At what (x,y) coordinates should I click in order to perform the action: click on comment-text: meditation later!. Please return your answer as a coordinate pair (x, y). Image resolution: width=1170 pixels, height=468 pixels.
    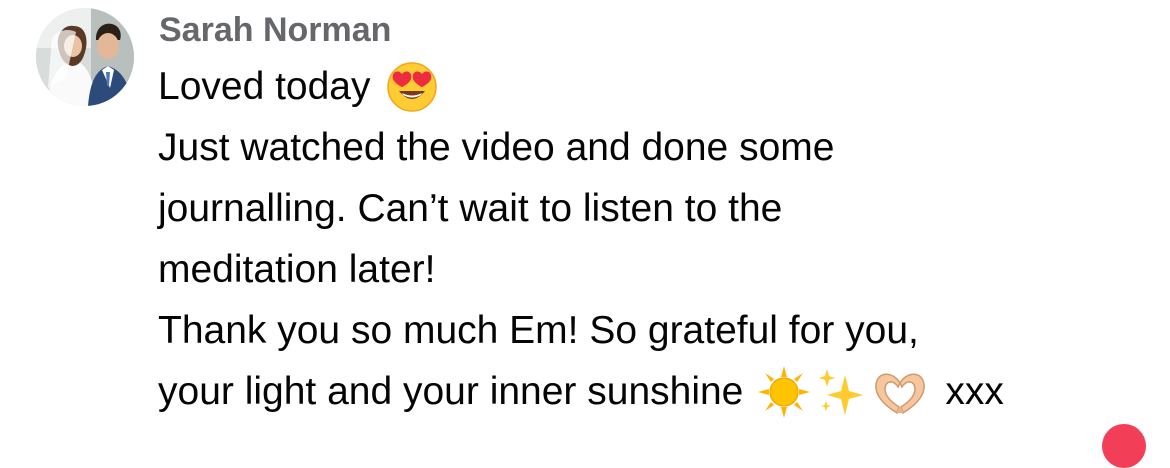
    Looking at the image, I should click on (297, 269).